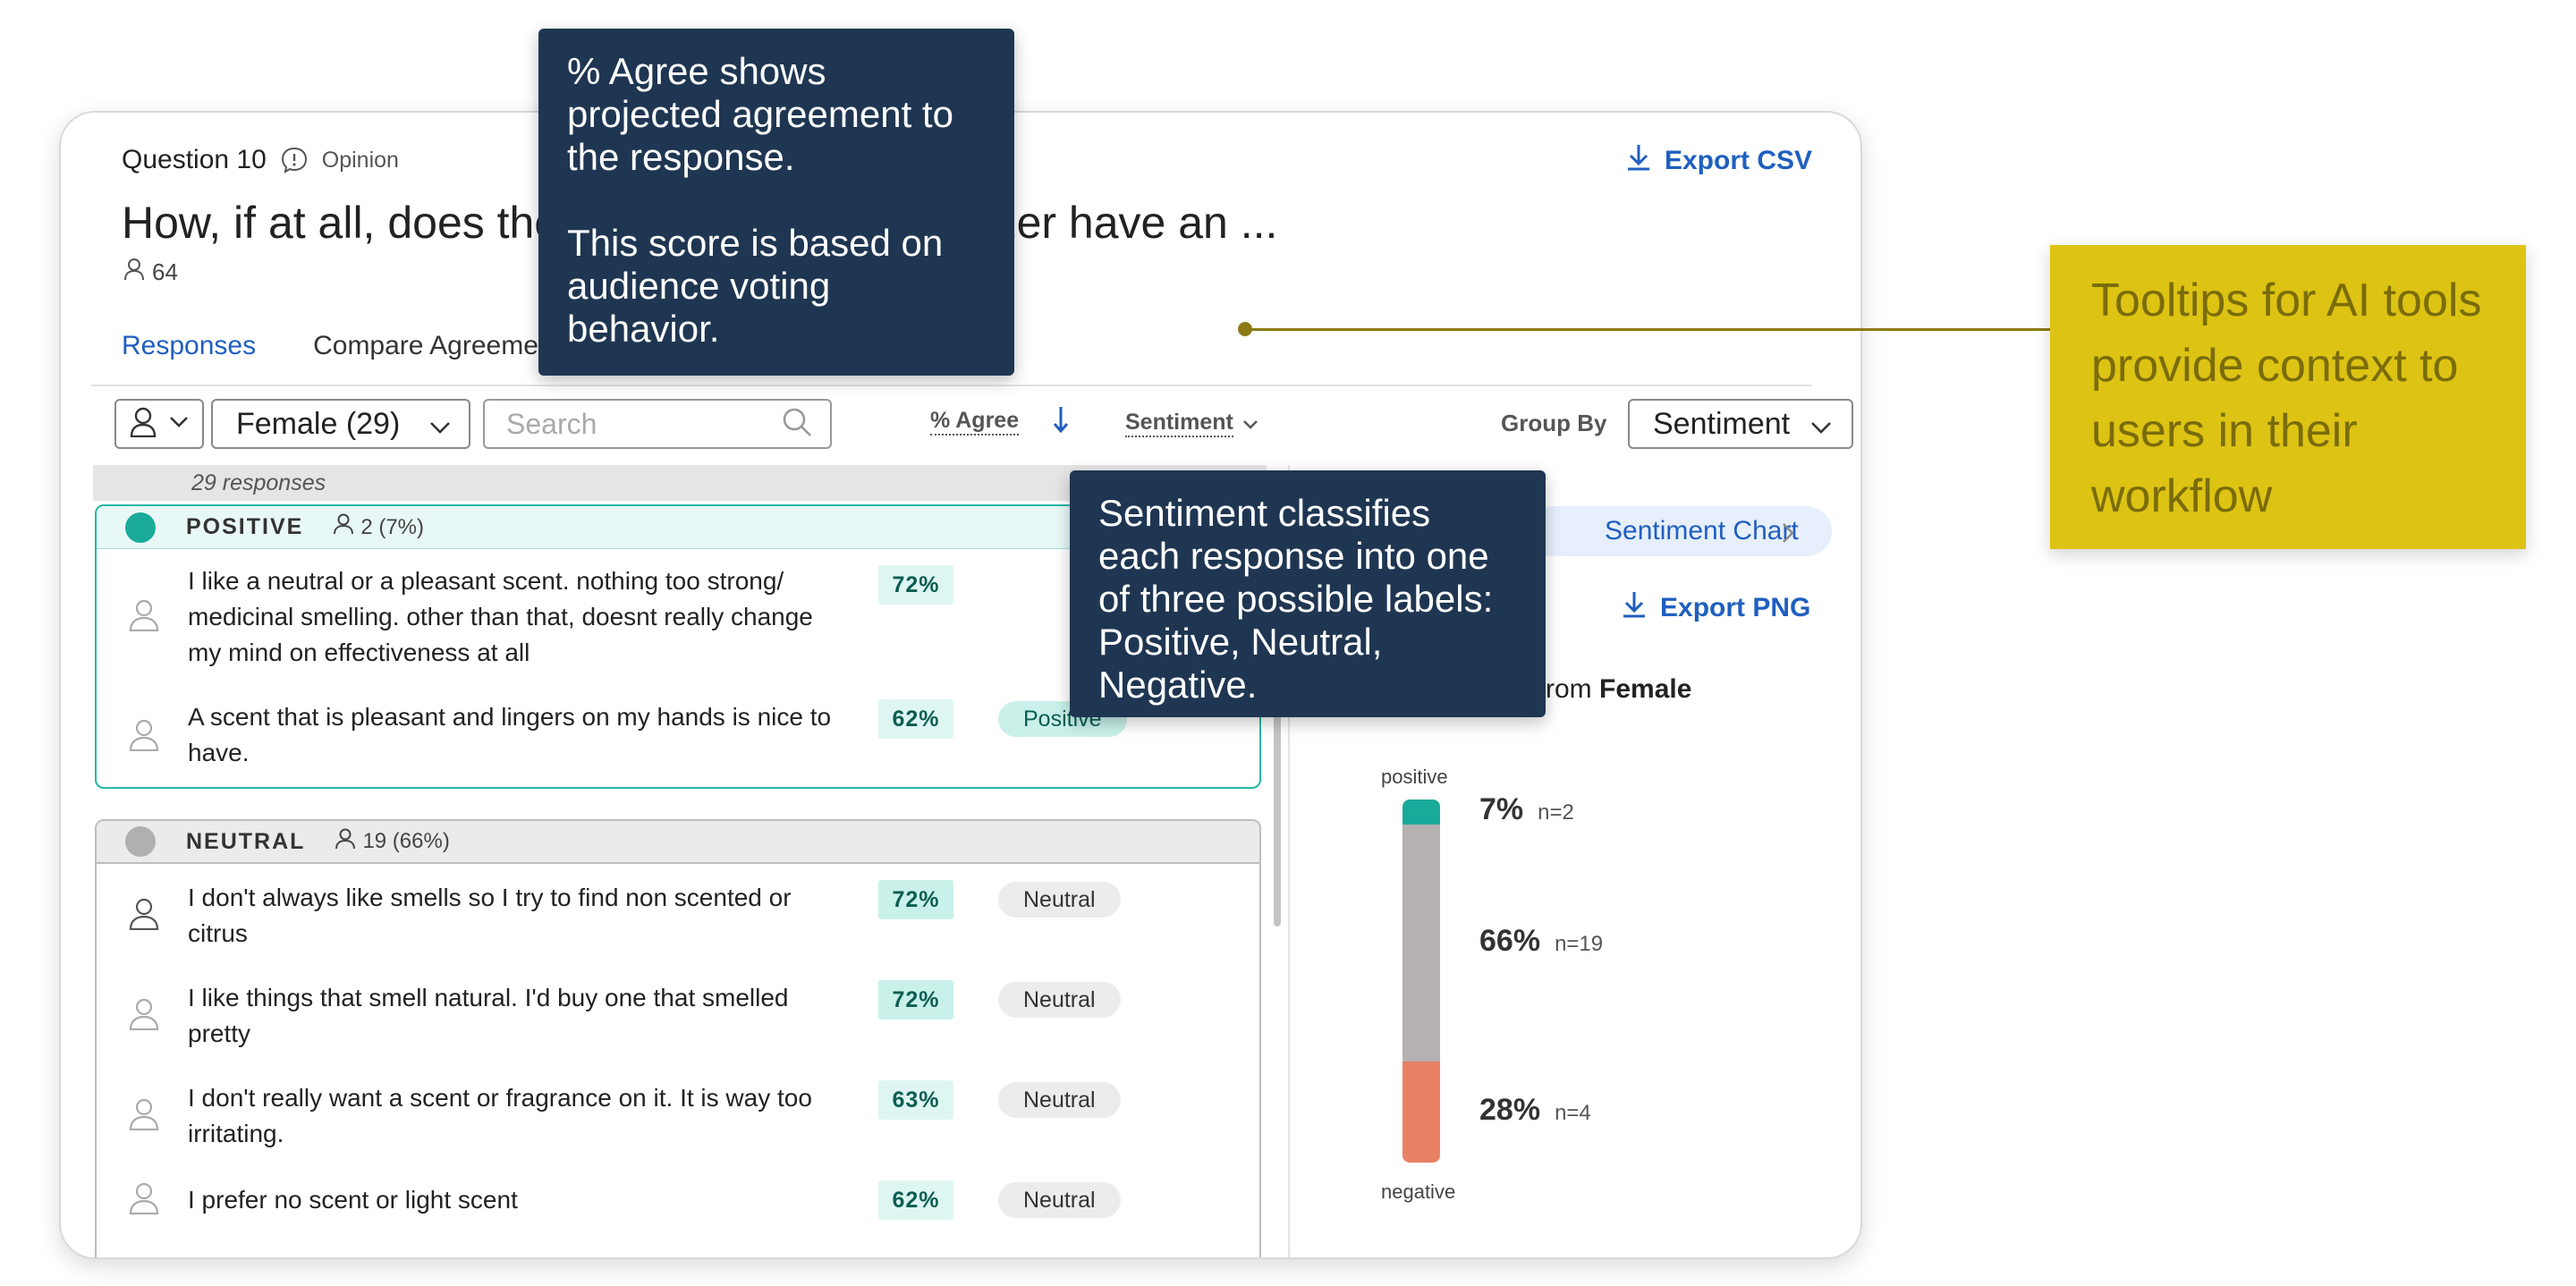 The height and width of the screenshot is (1286, 2576). Describe the element at coordinates (1722, 423) in the screenshot. I see `group-by-value: Sentiment` at that location.